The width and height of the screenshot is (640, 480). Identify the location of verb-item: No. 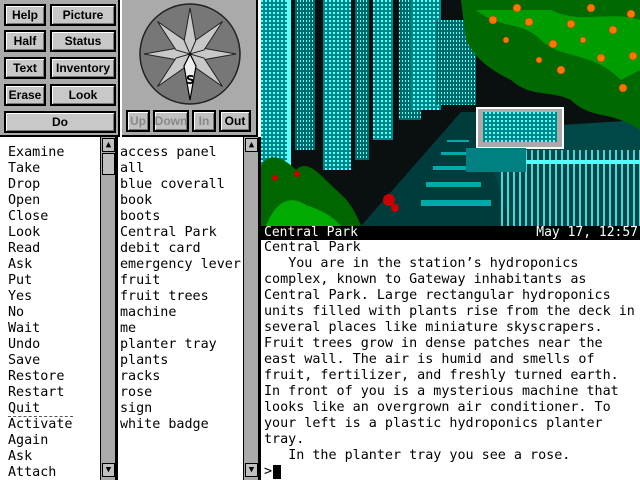
(40, 313).